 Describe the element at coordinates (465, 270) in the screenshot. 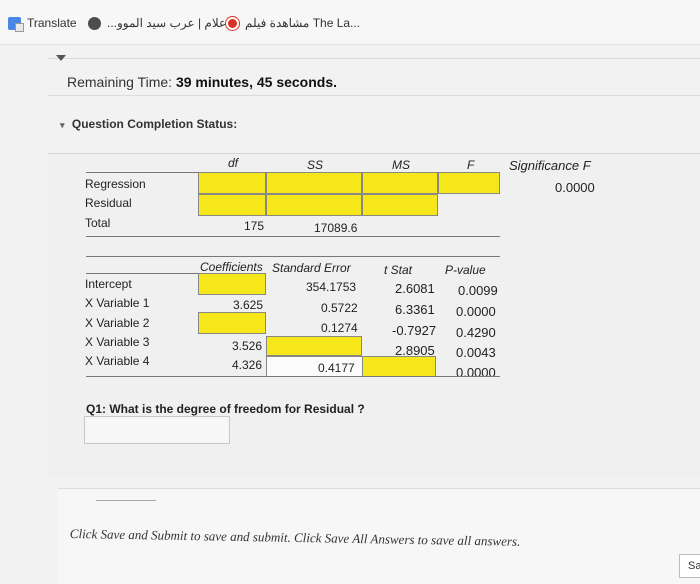

I see `col-p-value: P-value` at that location.